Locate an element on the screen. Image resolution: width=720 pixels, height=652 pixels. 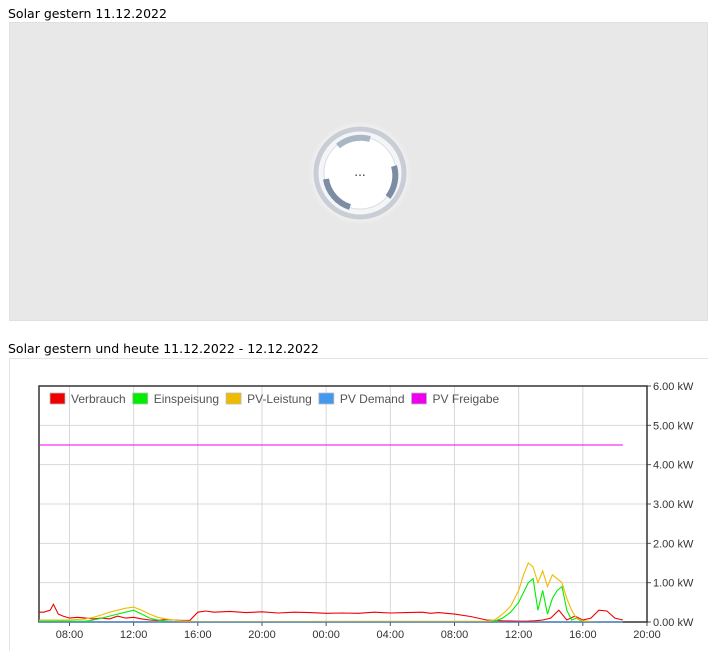
legend-label-2: PV-Leistung is located at coordinates (279, 399).